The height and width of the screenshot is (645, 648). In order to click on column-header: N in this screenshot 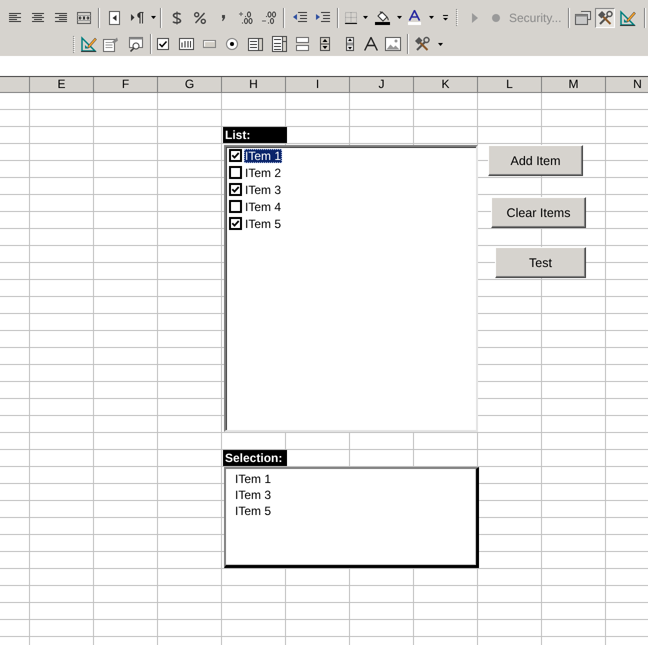, I will do `click(627, 85)`.